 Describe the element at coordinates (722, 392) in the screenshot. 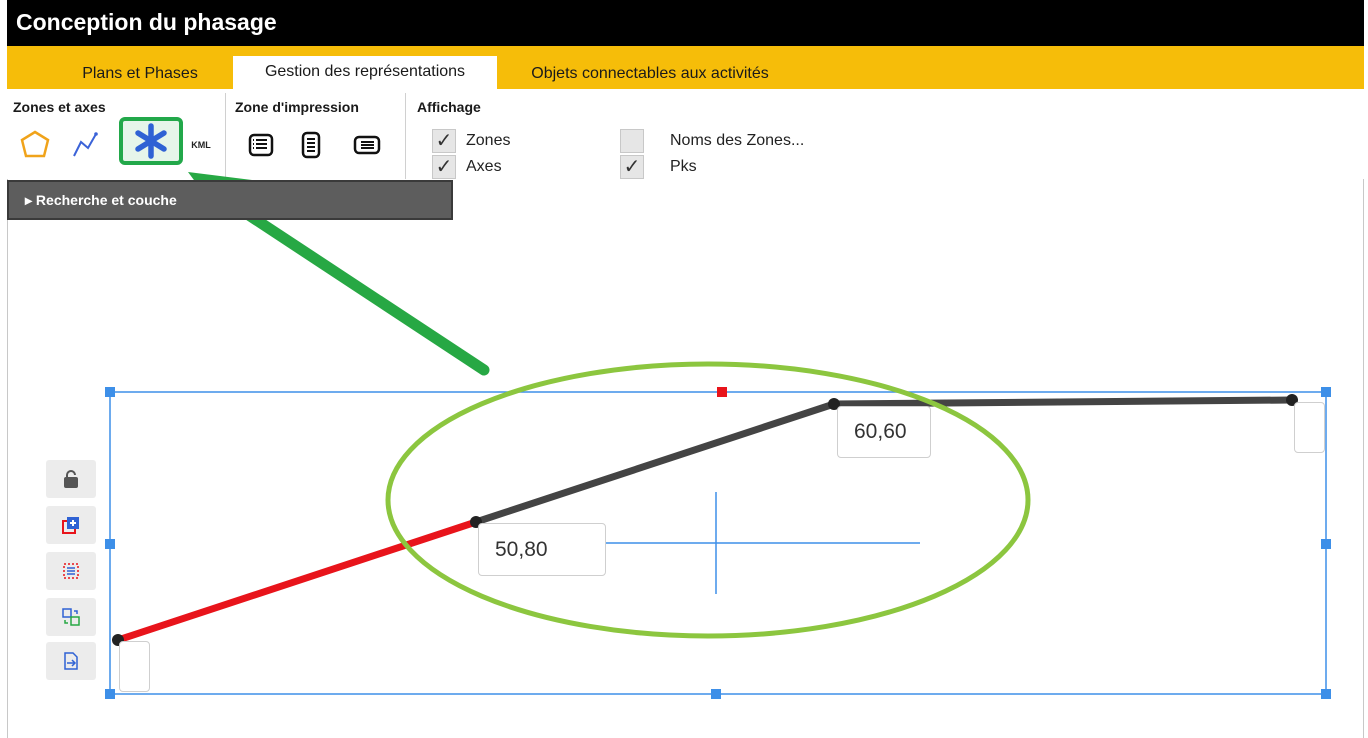

I see `rotate-handle` at that location.